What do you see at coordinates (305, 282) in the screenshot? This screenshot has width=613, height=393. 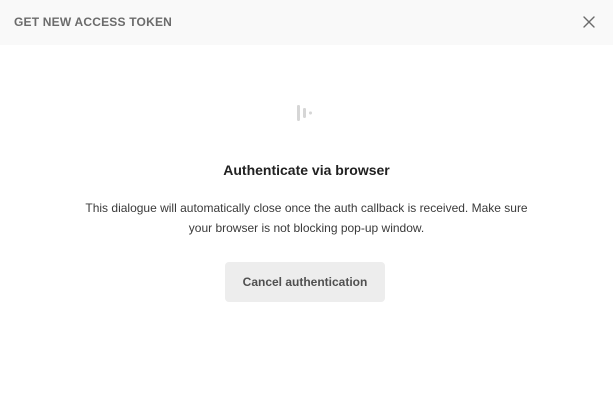 I see `cancel-authentication-button: Cancel authentication` at bounding box center [305, 282].